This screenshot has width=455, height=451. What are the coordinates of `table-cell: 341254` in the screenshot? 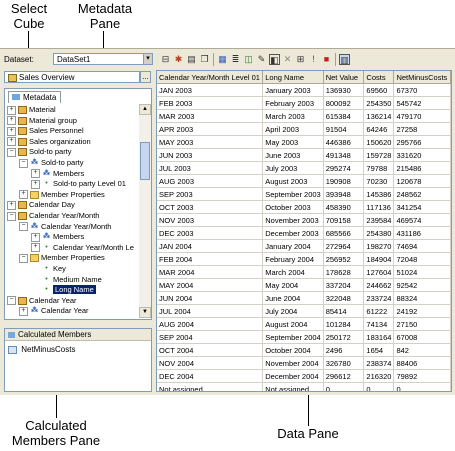 It's located at (422, 207).